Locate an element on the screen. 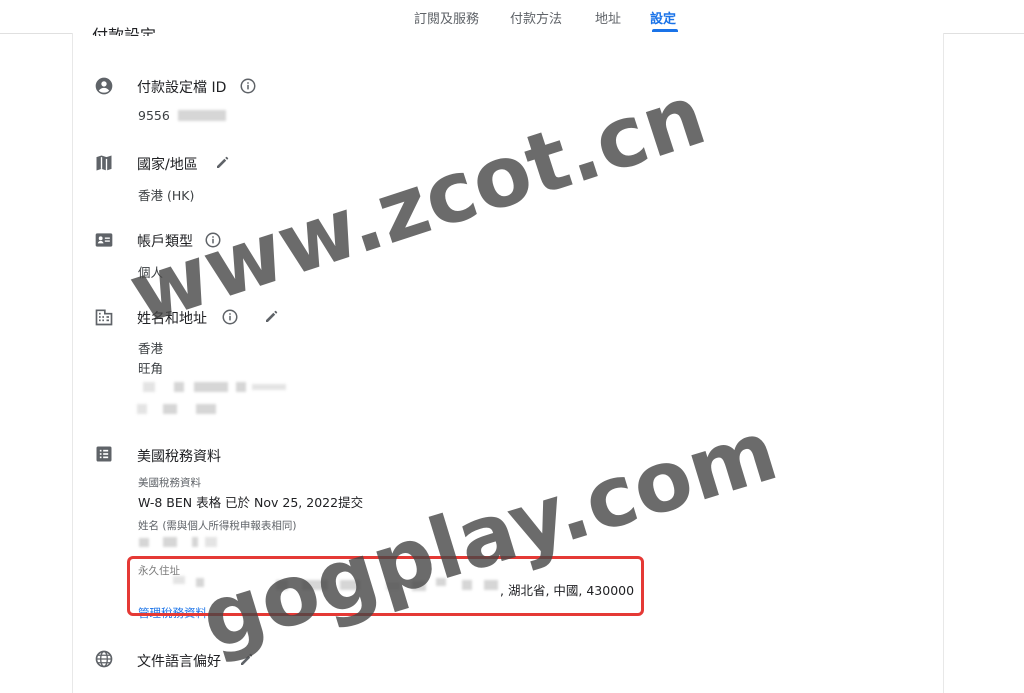 This screenshot has height=693, width=1024. tax-name-label: 姓名 (需與個人所得稅申報表相同) is located at coordinates (217, 526).